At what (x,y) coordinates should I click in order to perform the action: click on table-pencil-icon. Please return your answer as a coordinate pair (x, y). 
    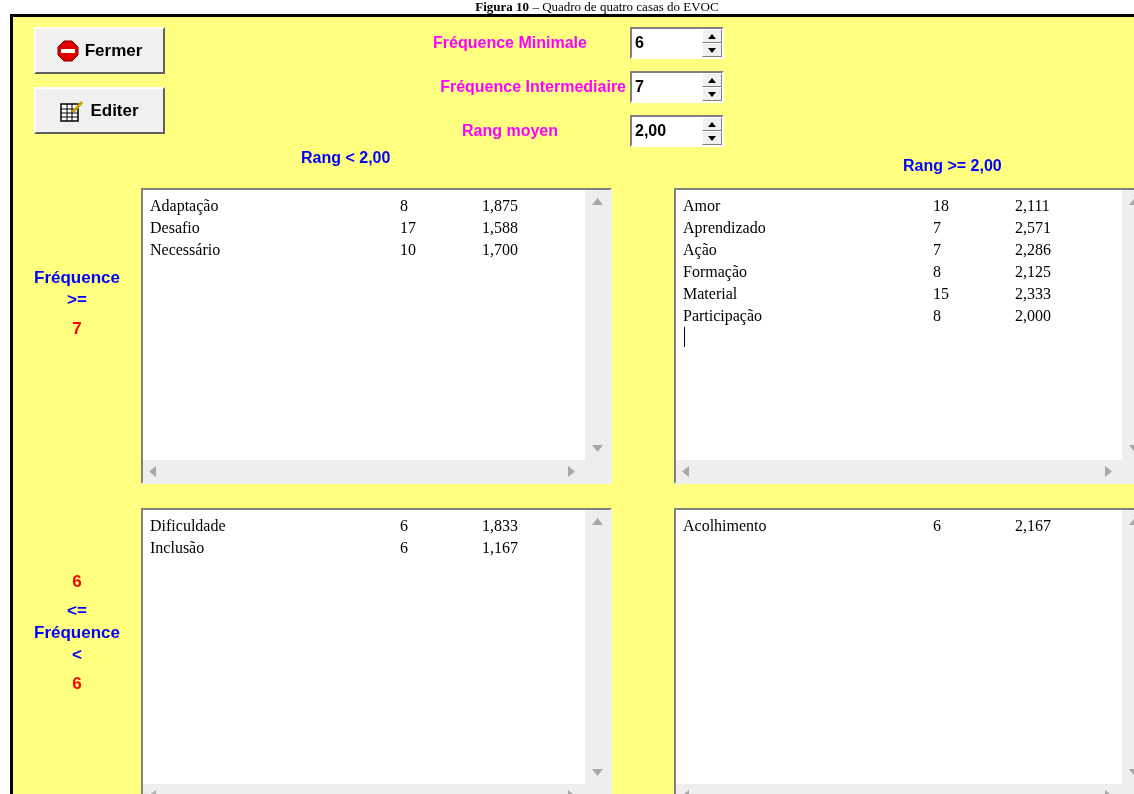
    Looking at the image, I should click on (72, 110).